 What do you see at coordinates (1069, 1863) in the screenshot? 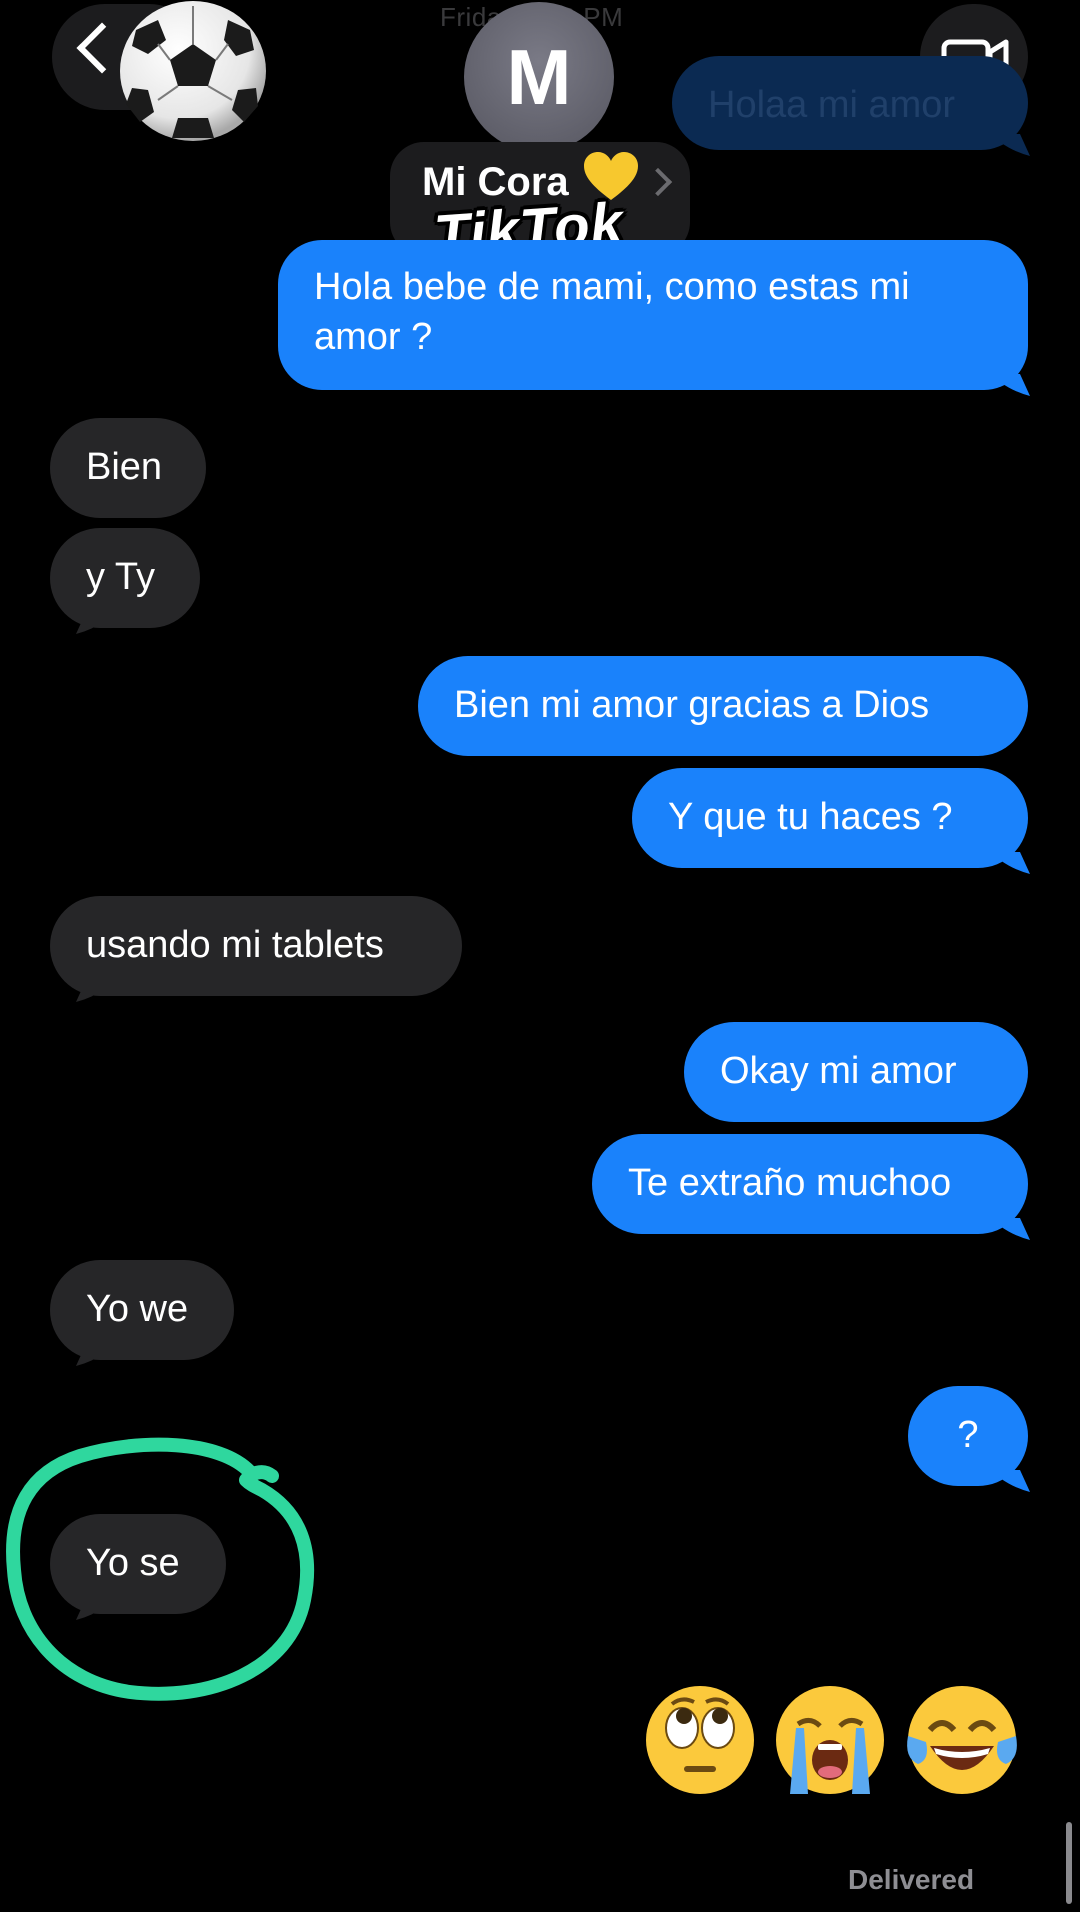
I see `scrollbar` at bounding box center [1069, 1863].